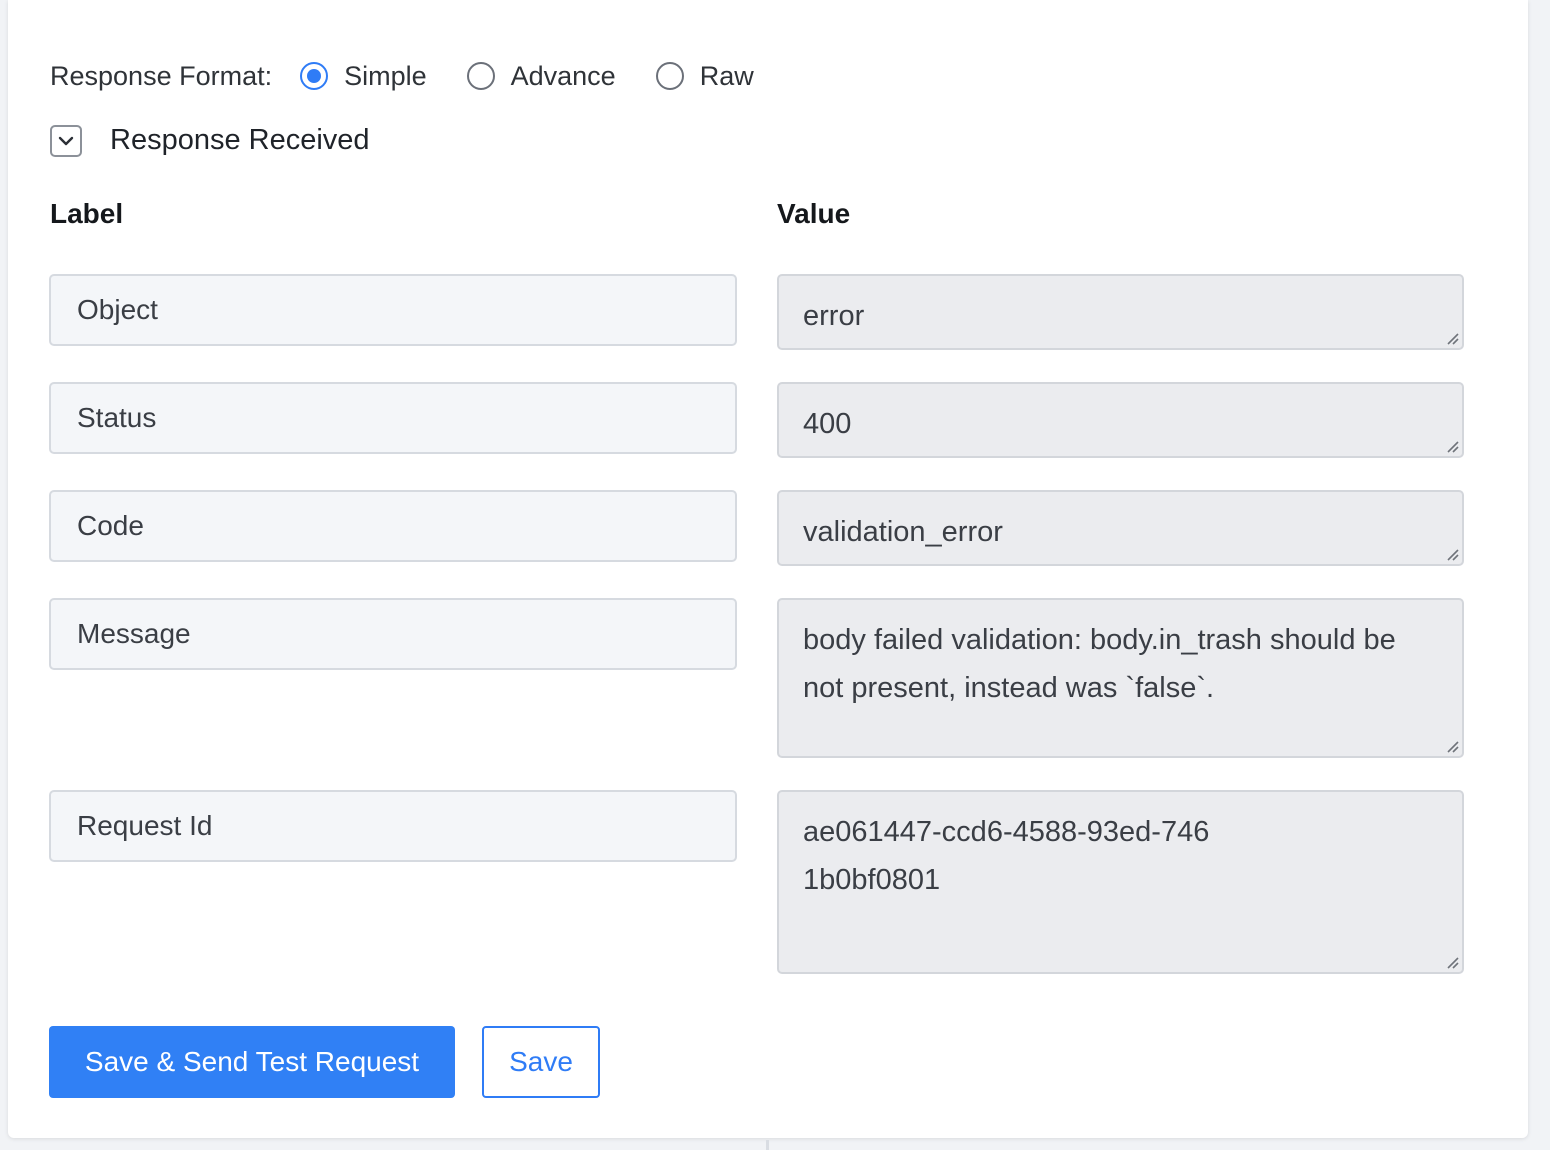 This screenshot has width=1550, height=1150. Describe the element at coordinates (1120, 420) in the screenshot. I see `value-field-status: 400` at that location.